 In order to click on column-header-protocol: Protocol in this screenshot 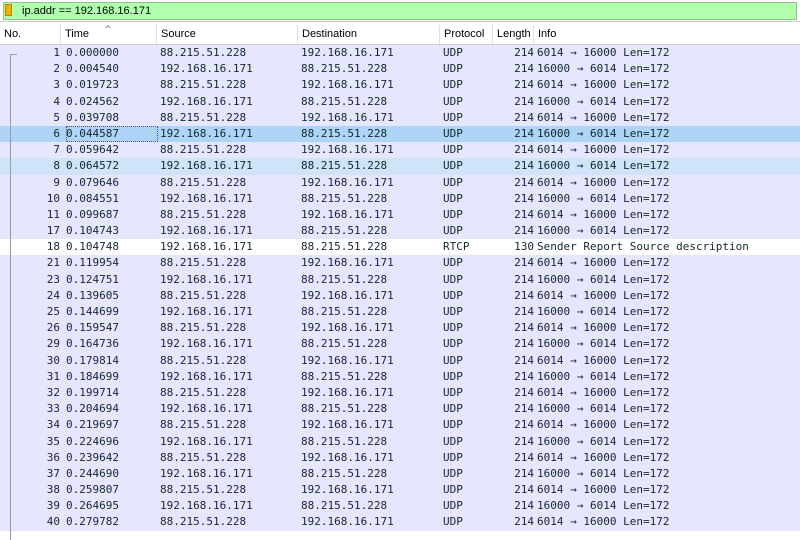, I will do `click(466, 34)`.